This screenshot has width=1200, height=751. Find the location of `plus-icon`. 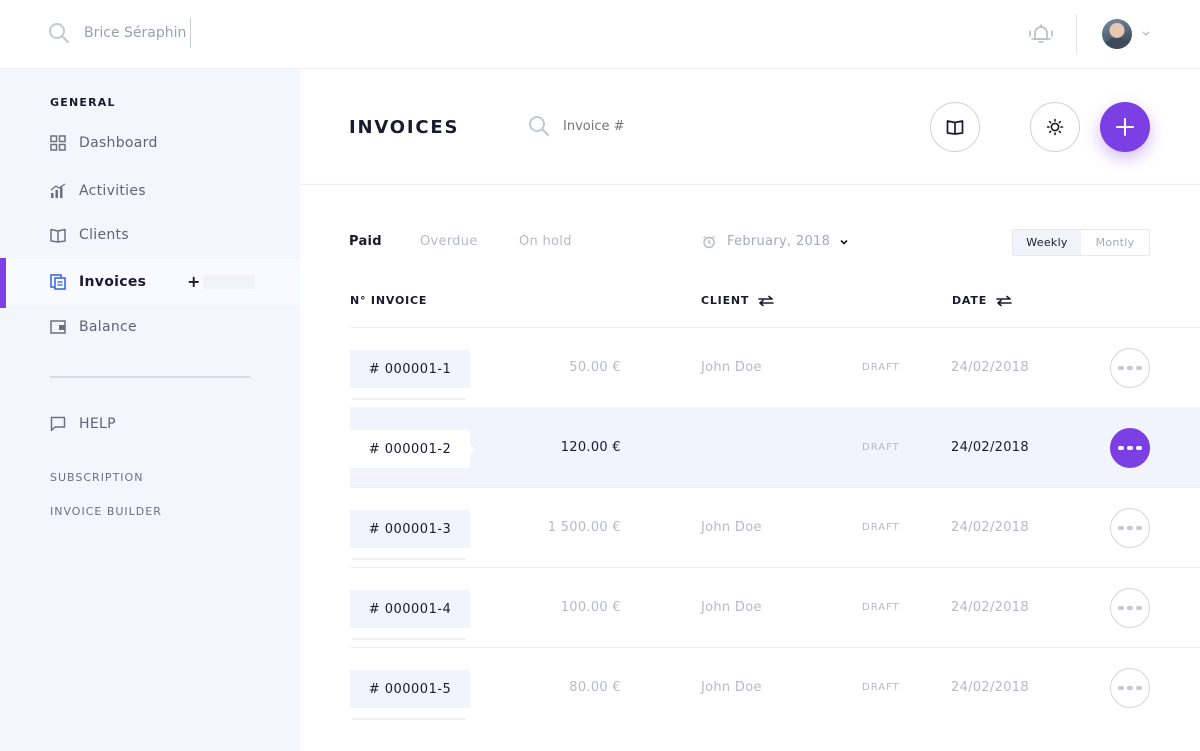

plus-icon is located at coordinates (1125, 127).